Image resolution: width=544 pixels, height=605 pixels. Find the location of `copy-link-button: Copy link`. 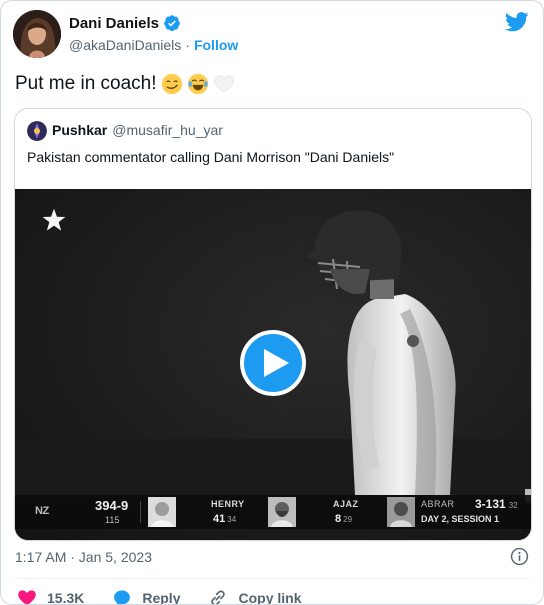

copy-link-button: Copy link is located at coordinates (255, 596).